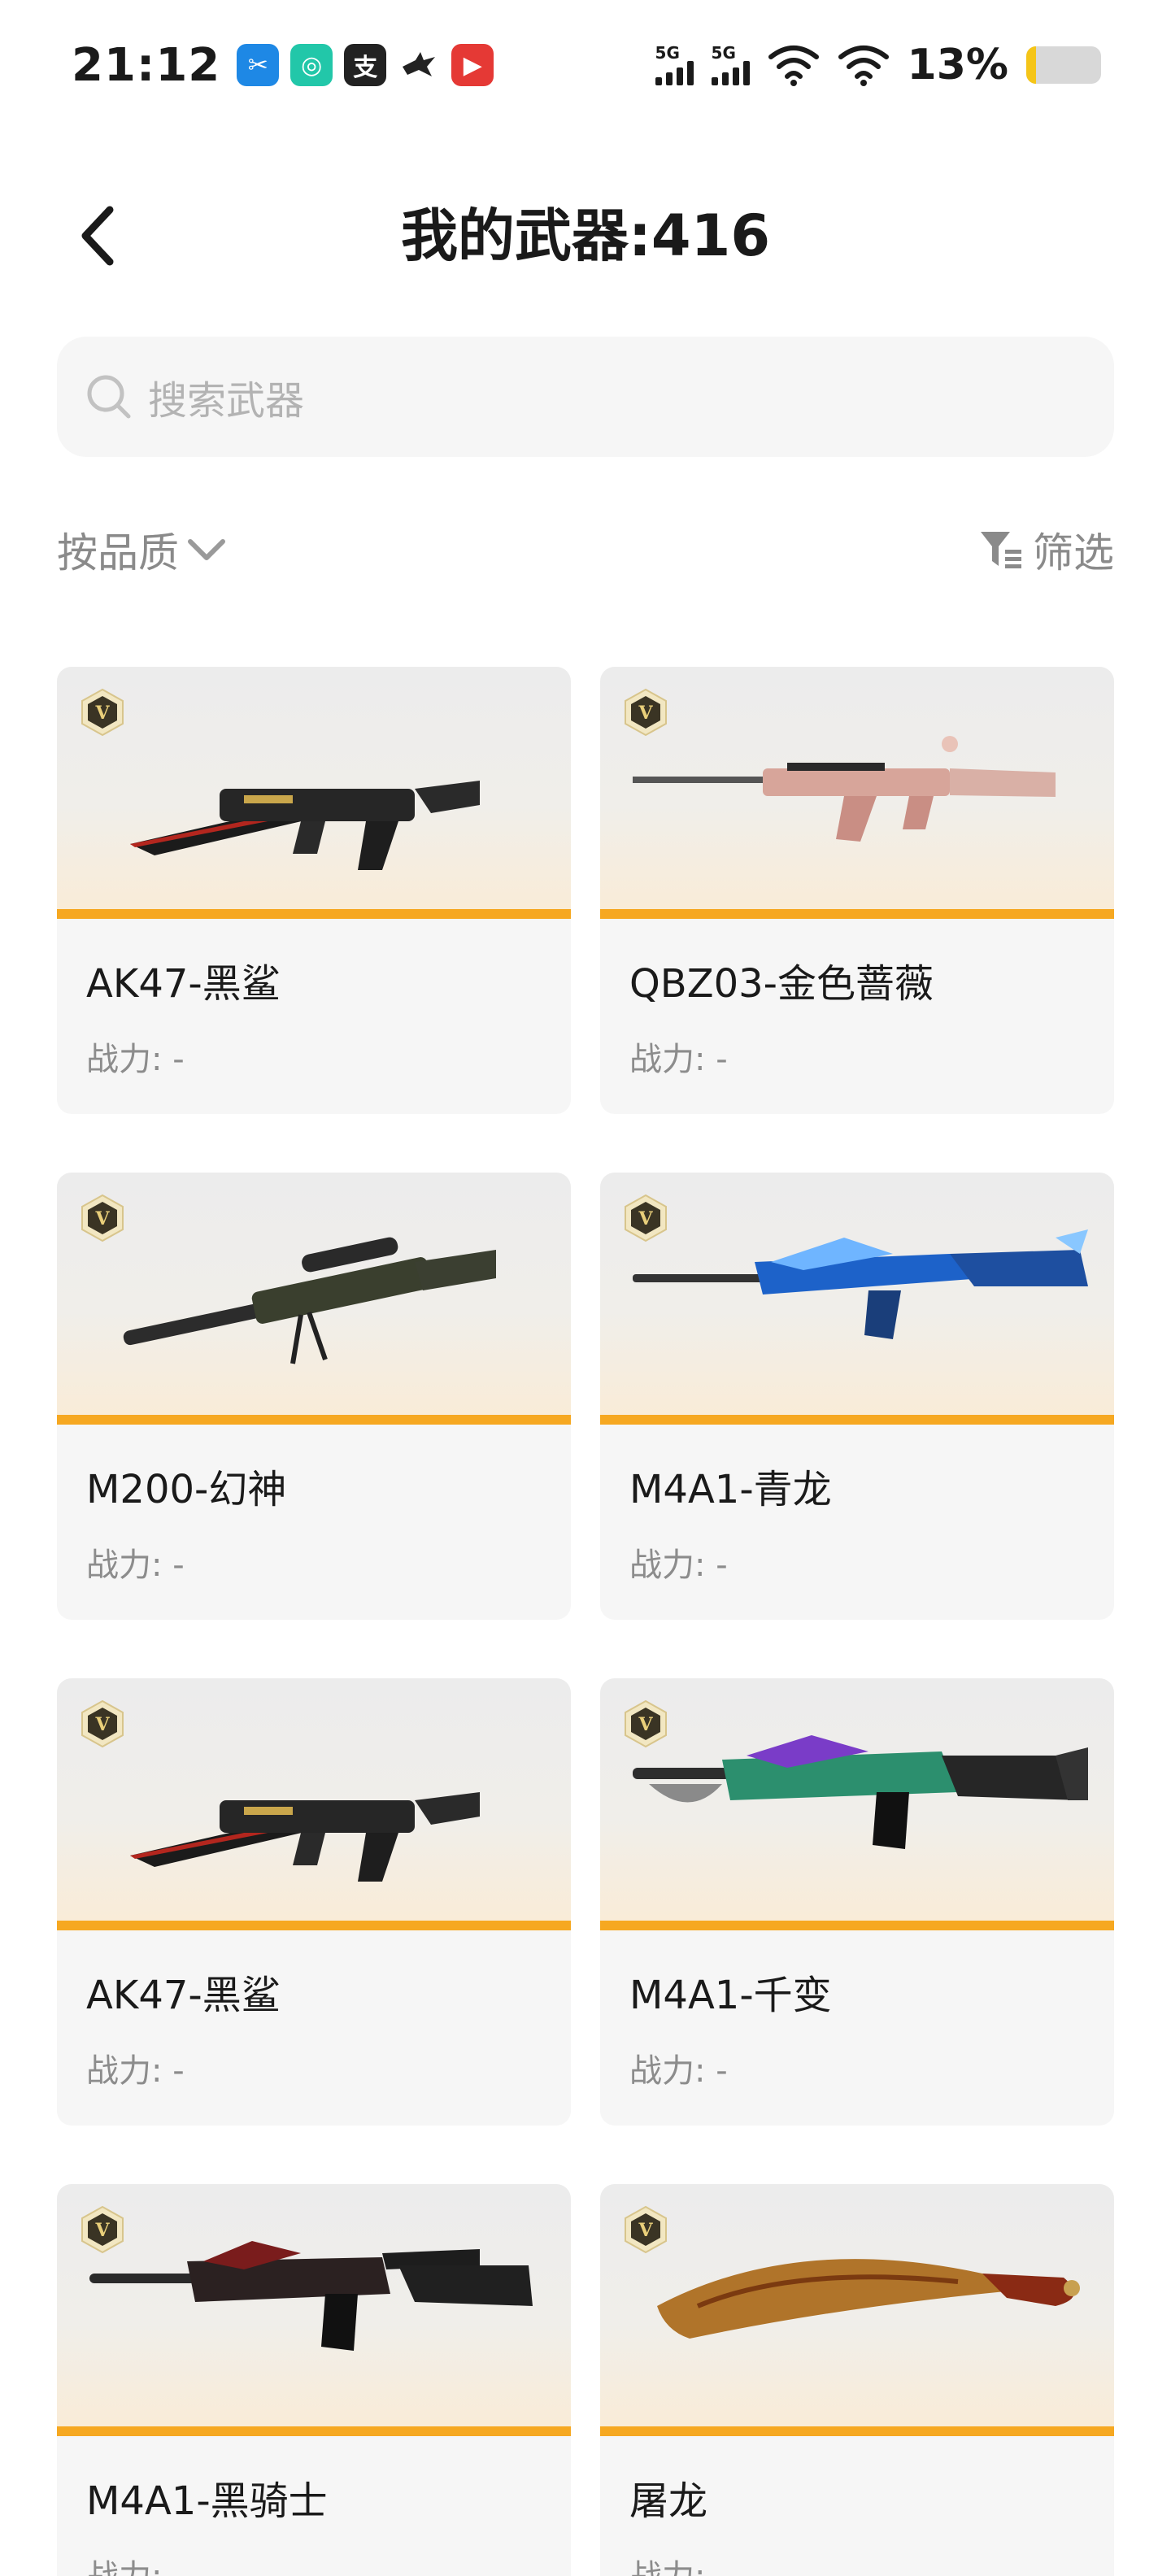 This screenshot has width=1171, height=2576. Describe the element at coordinates (730, 1995) in the screenshot. I see `weapon-name: M4A1-千变` at that location.